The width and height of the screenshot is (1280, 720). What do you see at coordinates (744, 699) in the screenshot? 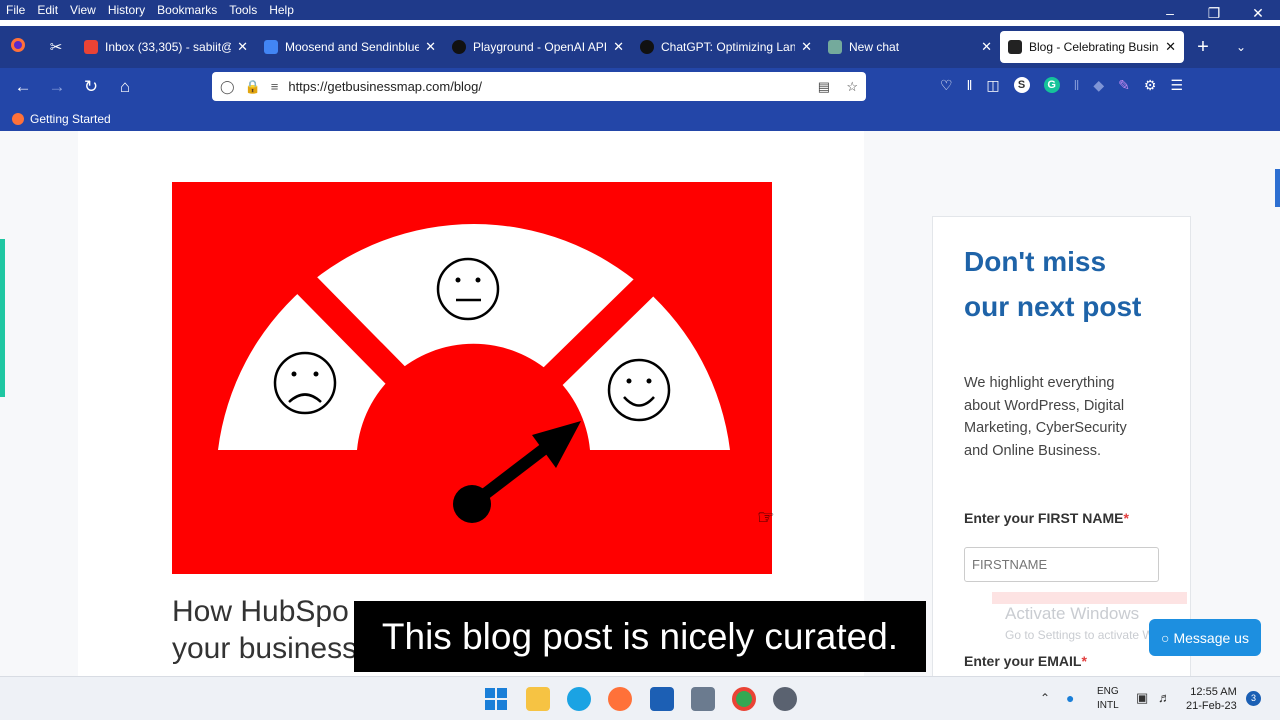
I see `chrome-icon` at bounding box center [744, 699].